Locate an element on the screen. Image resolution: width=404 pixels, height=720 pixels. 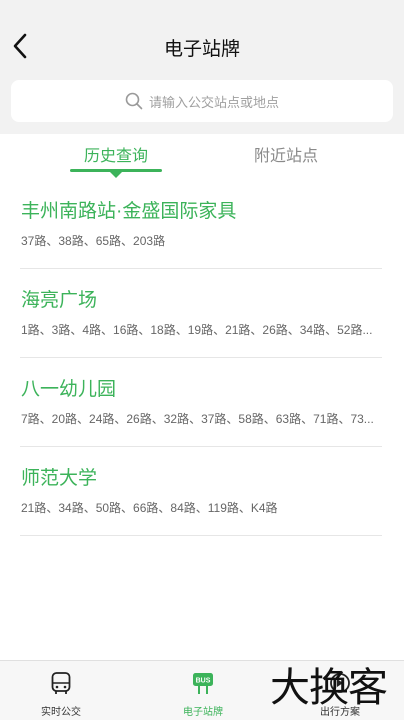
page-title: 电子站牌 is located at coordinates (201, 49).